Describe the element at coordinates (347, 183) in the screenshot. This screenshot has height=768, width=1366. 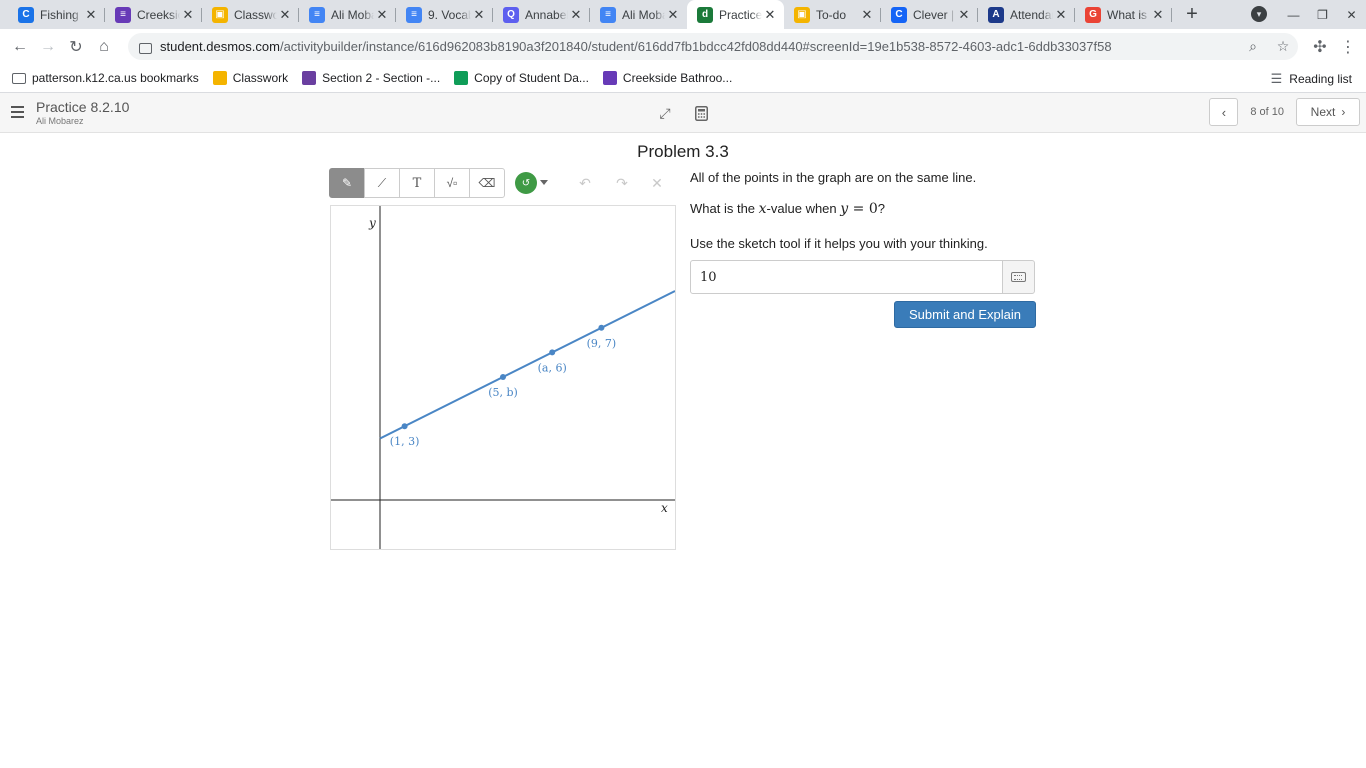
I see `pencil-tool-button: ✎` at that location.